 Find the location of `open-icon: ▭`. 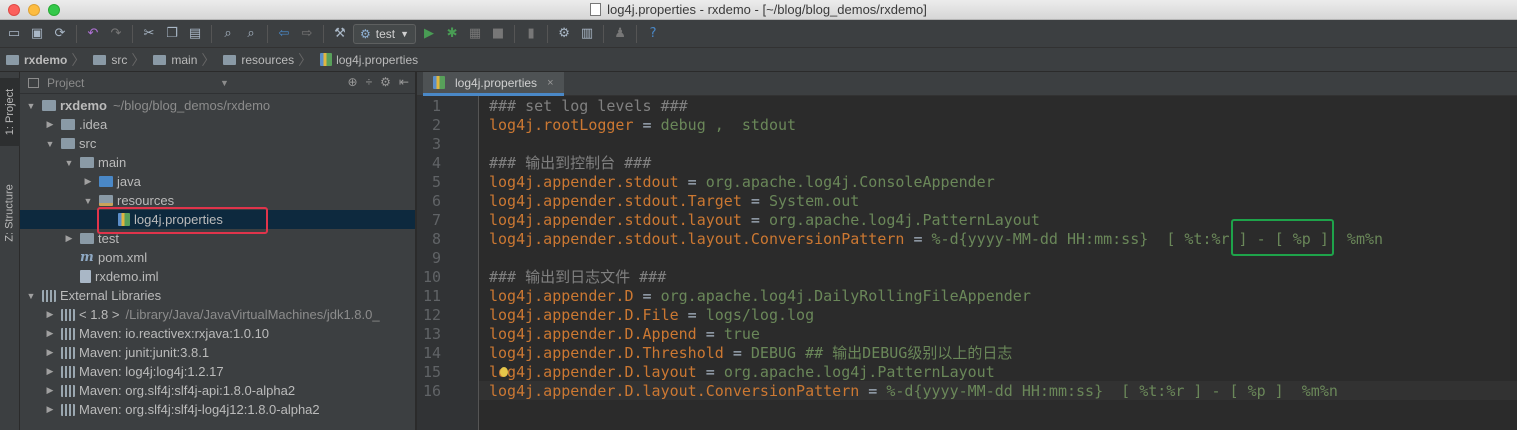

open-icon: ▭ is located at coordinates (14, 34).